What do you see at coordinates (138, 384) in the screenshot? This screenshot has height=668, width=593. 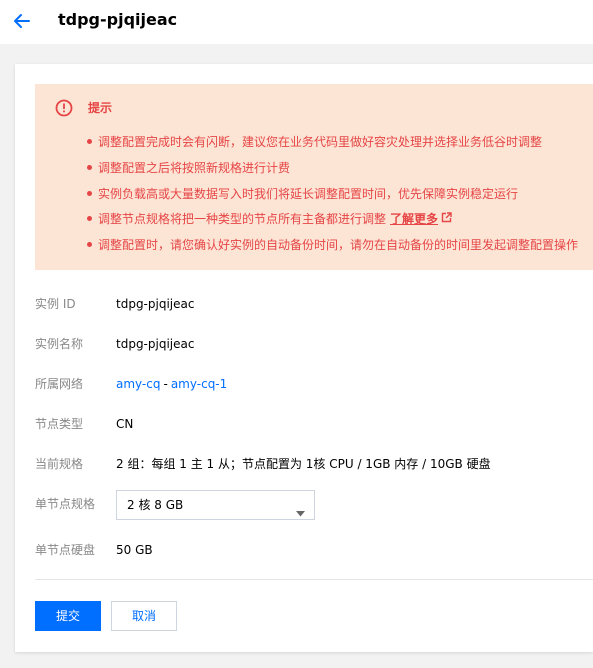 I see `vpc-link: amy-cq` at bounding box center [138, 384].